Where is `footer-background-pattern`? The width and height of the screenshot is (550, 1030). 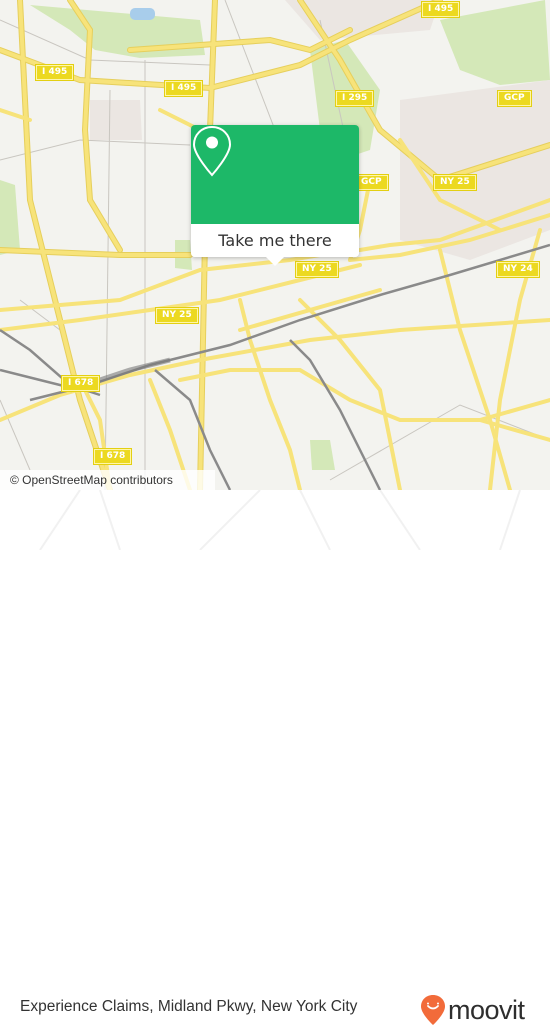
footer-background-pattern is located at coordinates (280, 520).